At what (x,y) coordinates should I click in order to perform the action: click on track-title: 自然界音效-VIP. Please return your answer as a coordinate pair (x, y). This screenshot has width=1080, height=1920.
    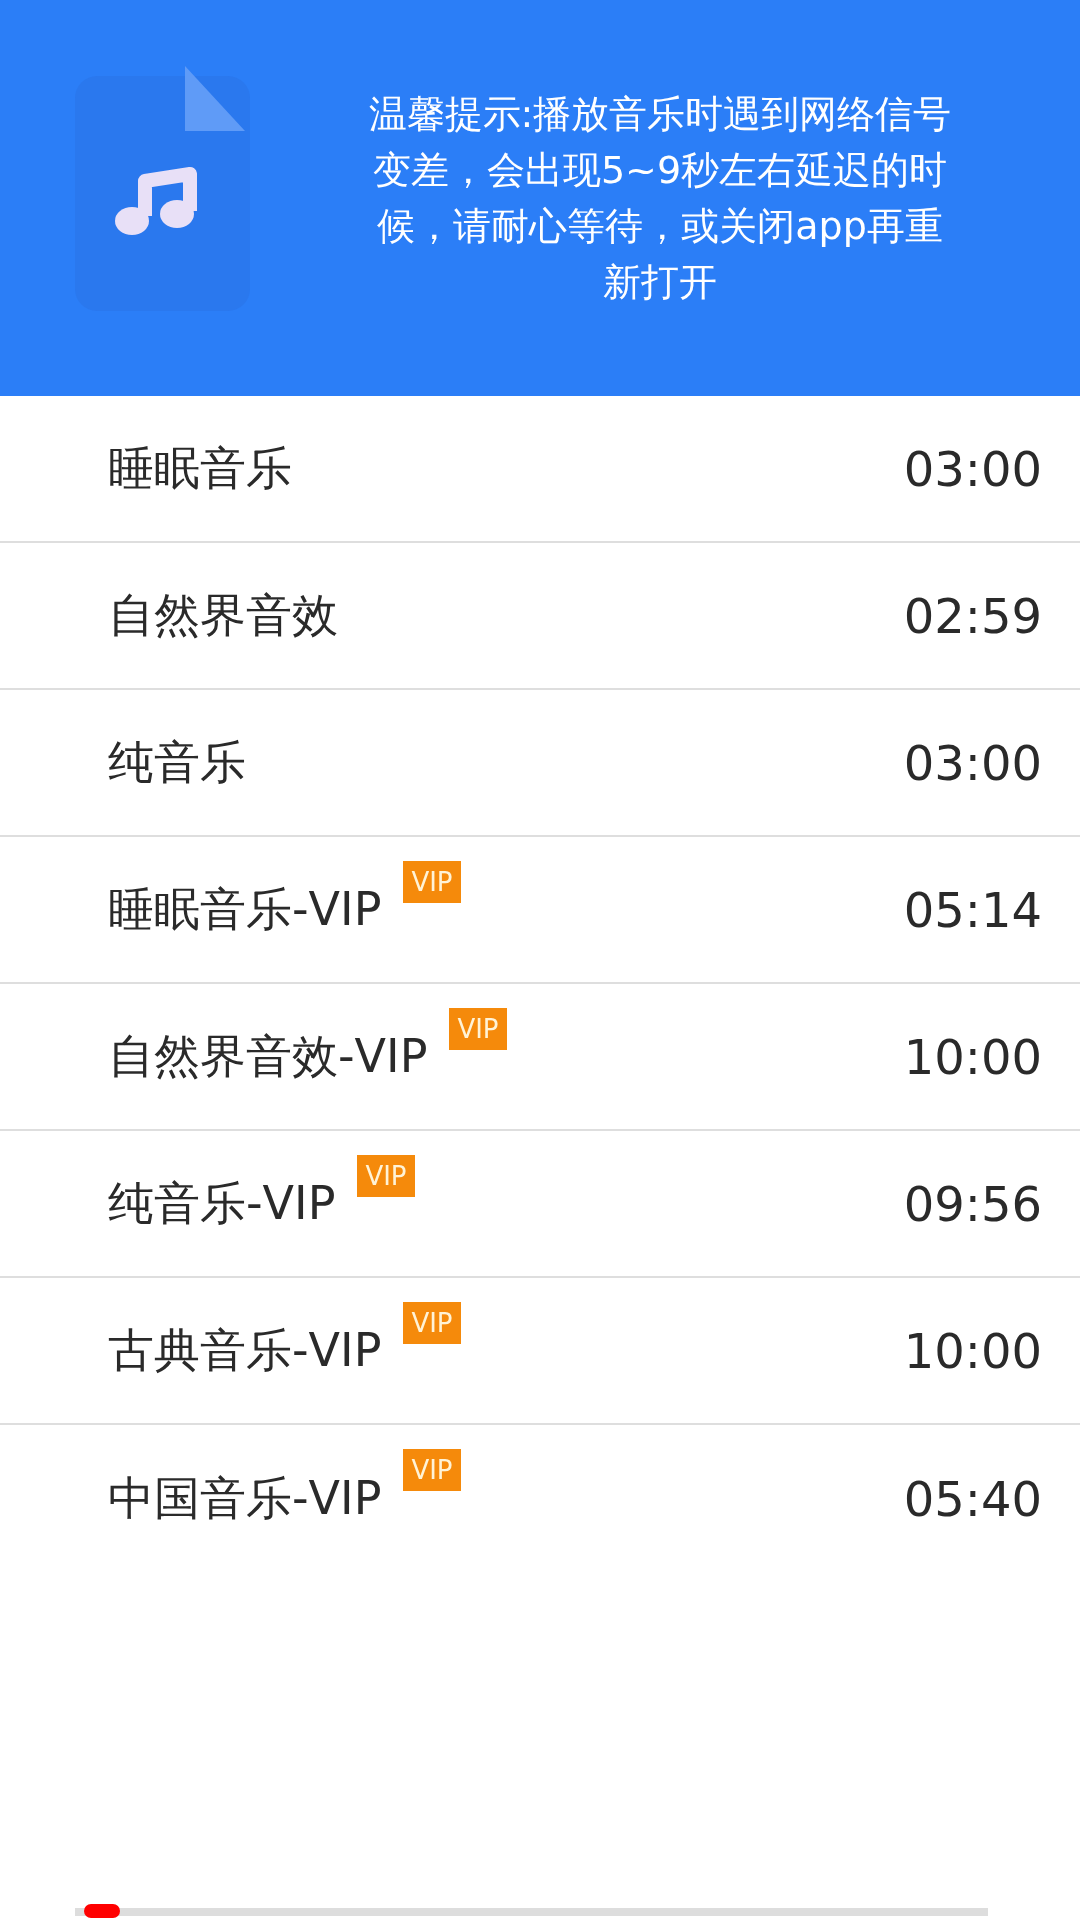
    Looking at the image, I should click on (268, 1056).